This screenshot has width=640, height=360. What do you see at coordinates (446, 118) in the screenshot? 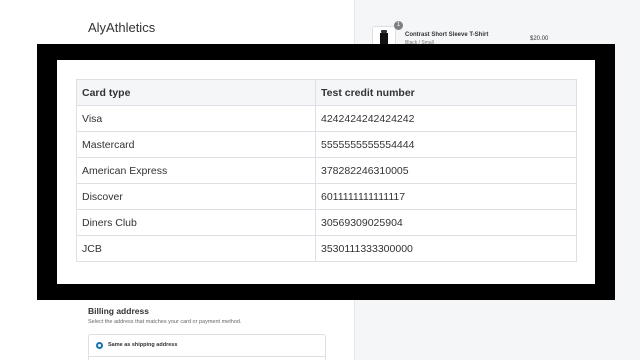
I see `card-number-cell: 4242424242424242` at bounding box center [446, 118].